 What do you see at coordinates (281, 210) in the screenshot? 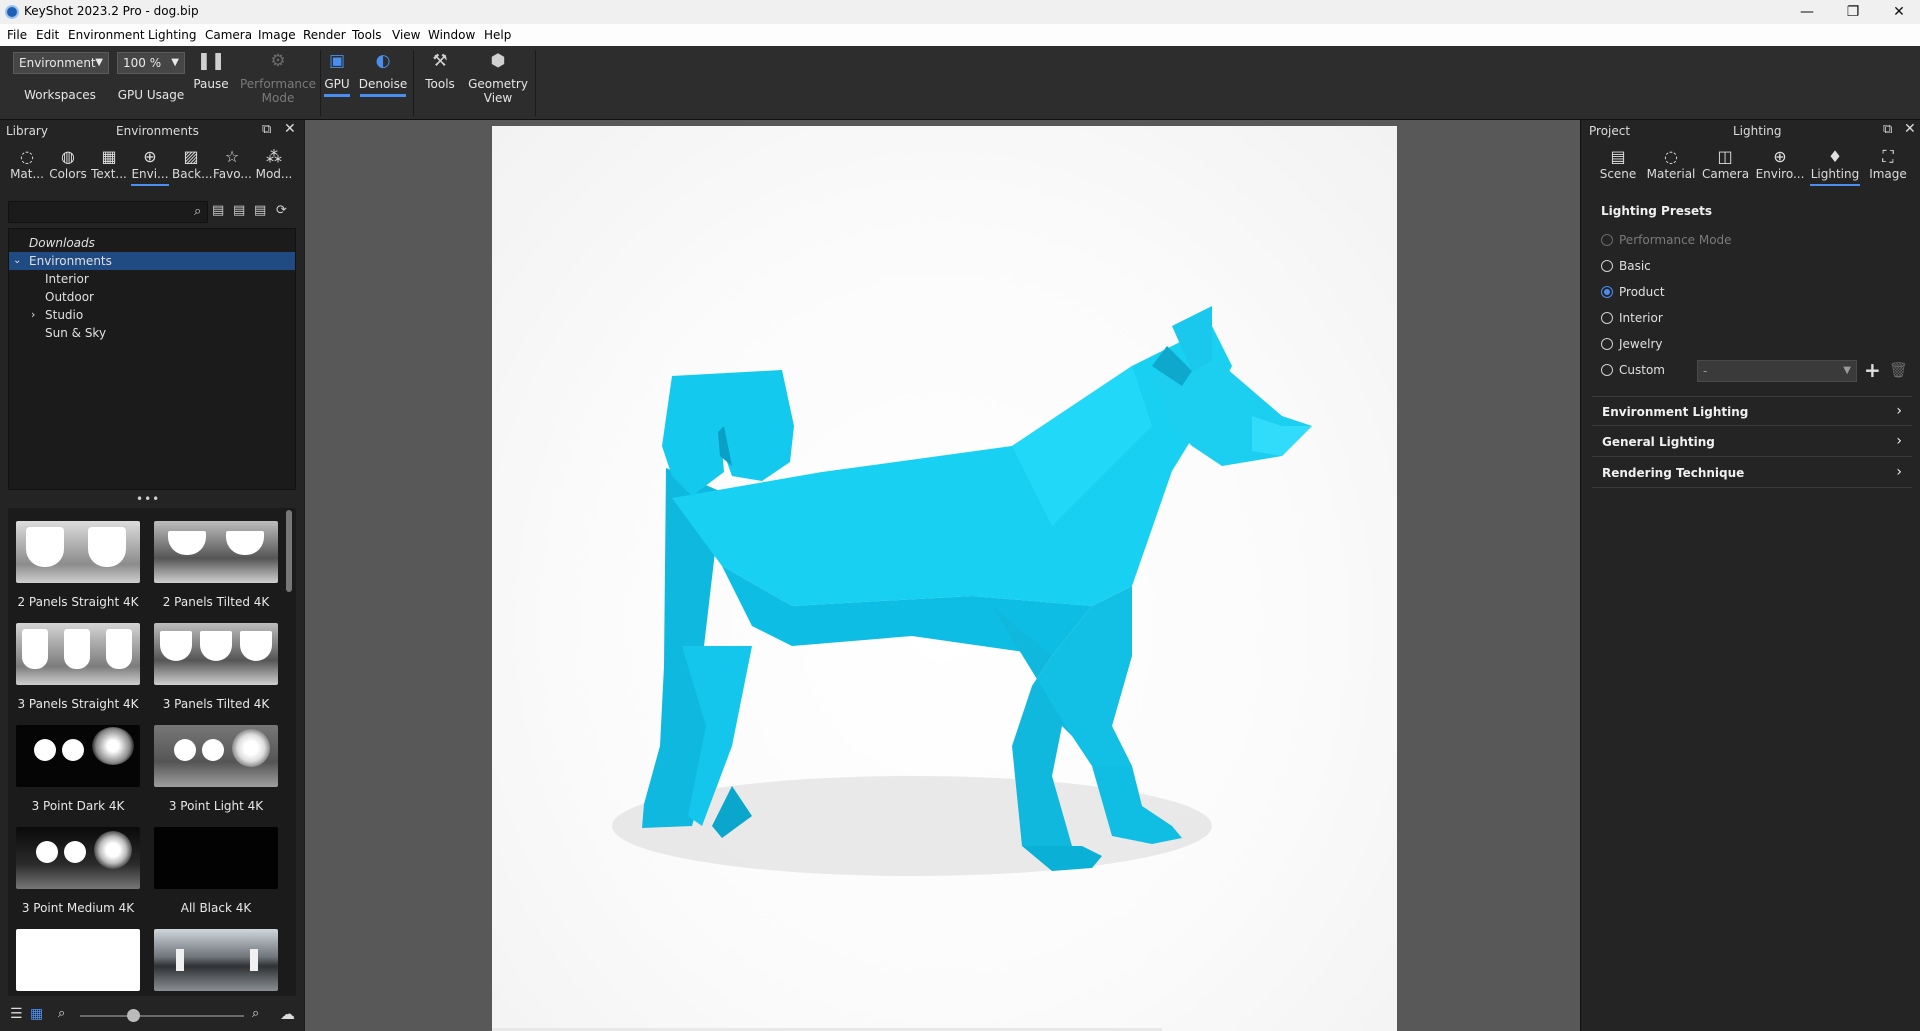
I see `refresh-icon: ⟳` at bounding box center [281, 210].